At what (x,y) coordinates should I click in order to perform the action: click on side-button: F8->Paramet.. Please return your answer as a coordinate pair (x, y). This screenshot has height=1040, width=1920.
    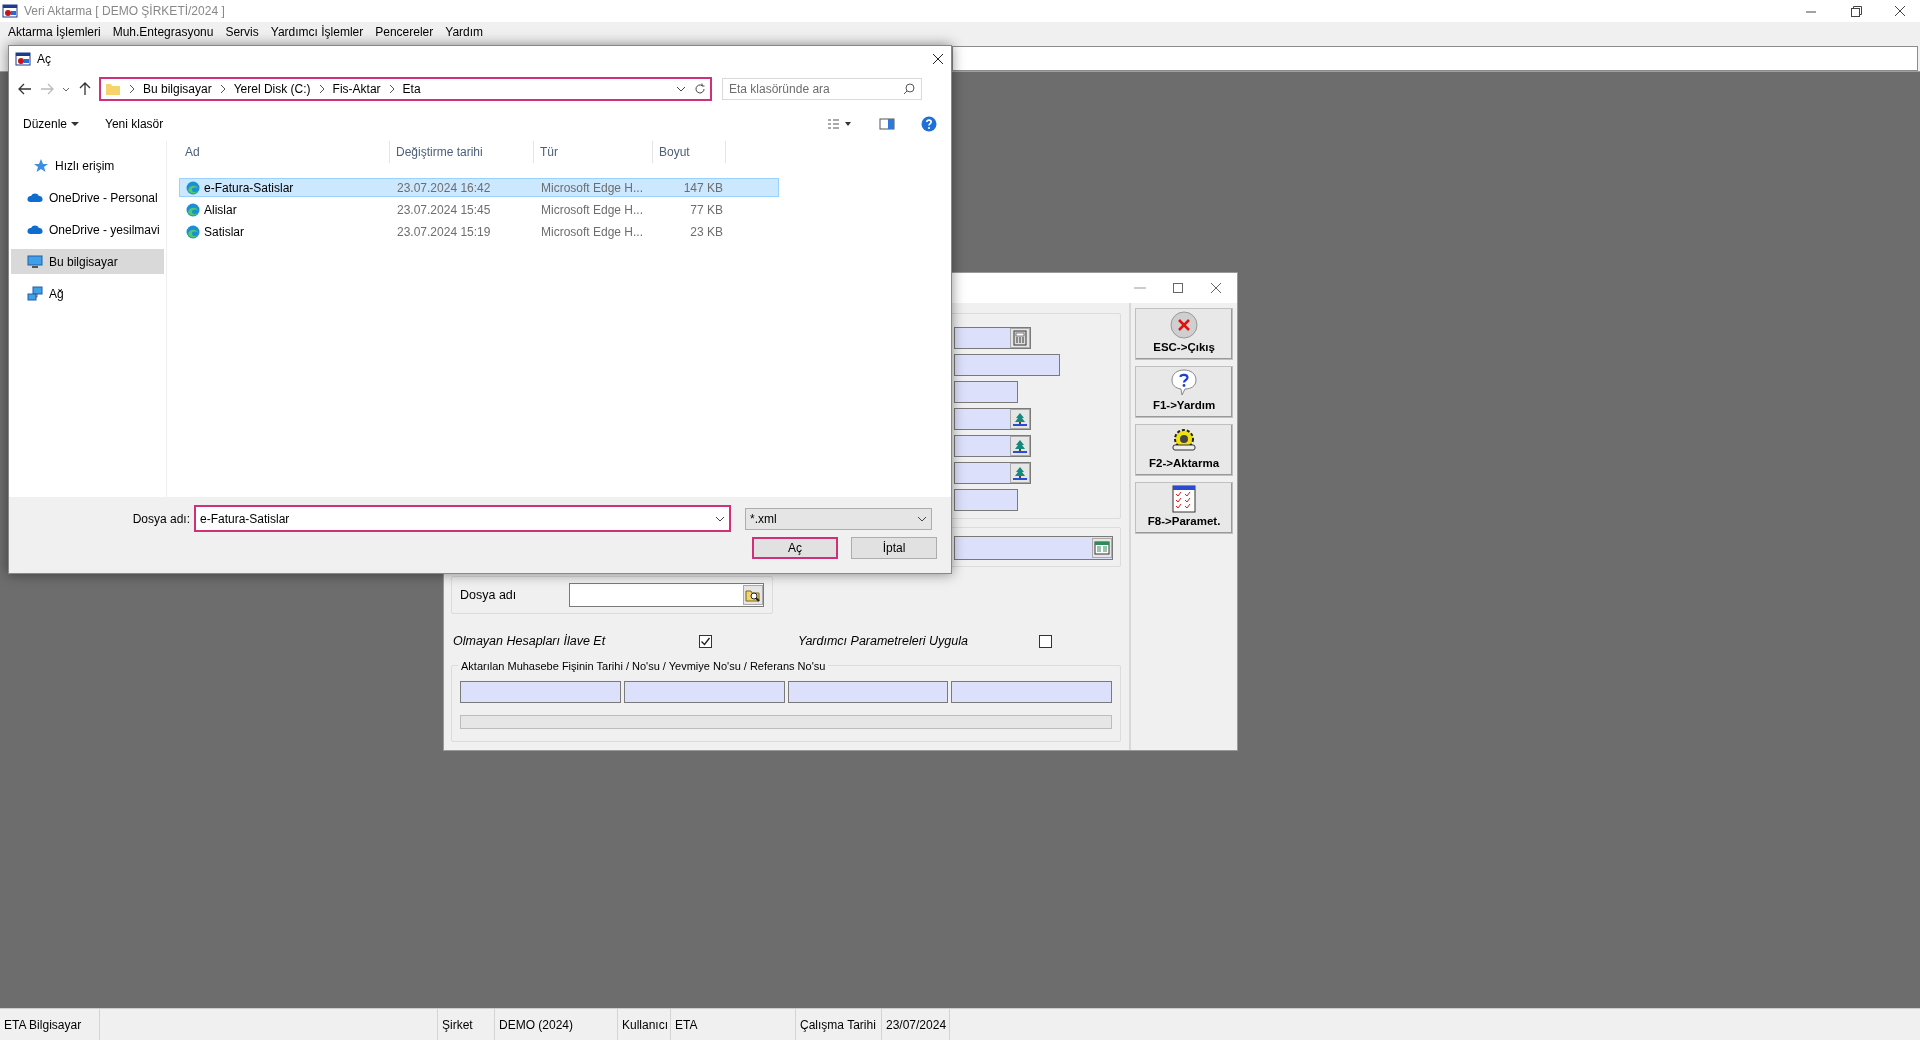
    Looking at the image, I should click on (1184, 508).